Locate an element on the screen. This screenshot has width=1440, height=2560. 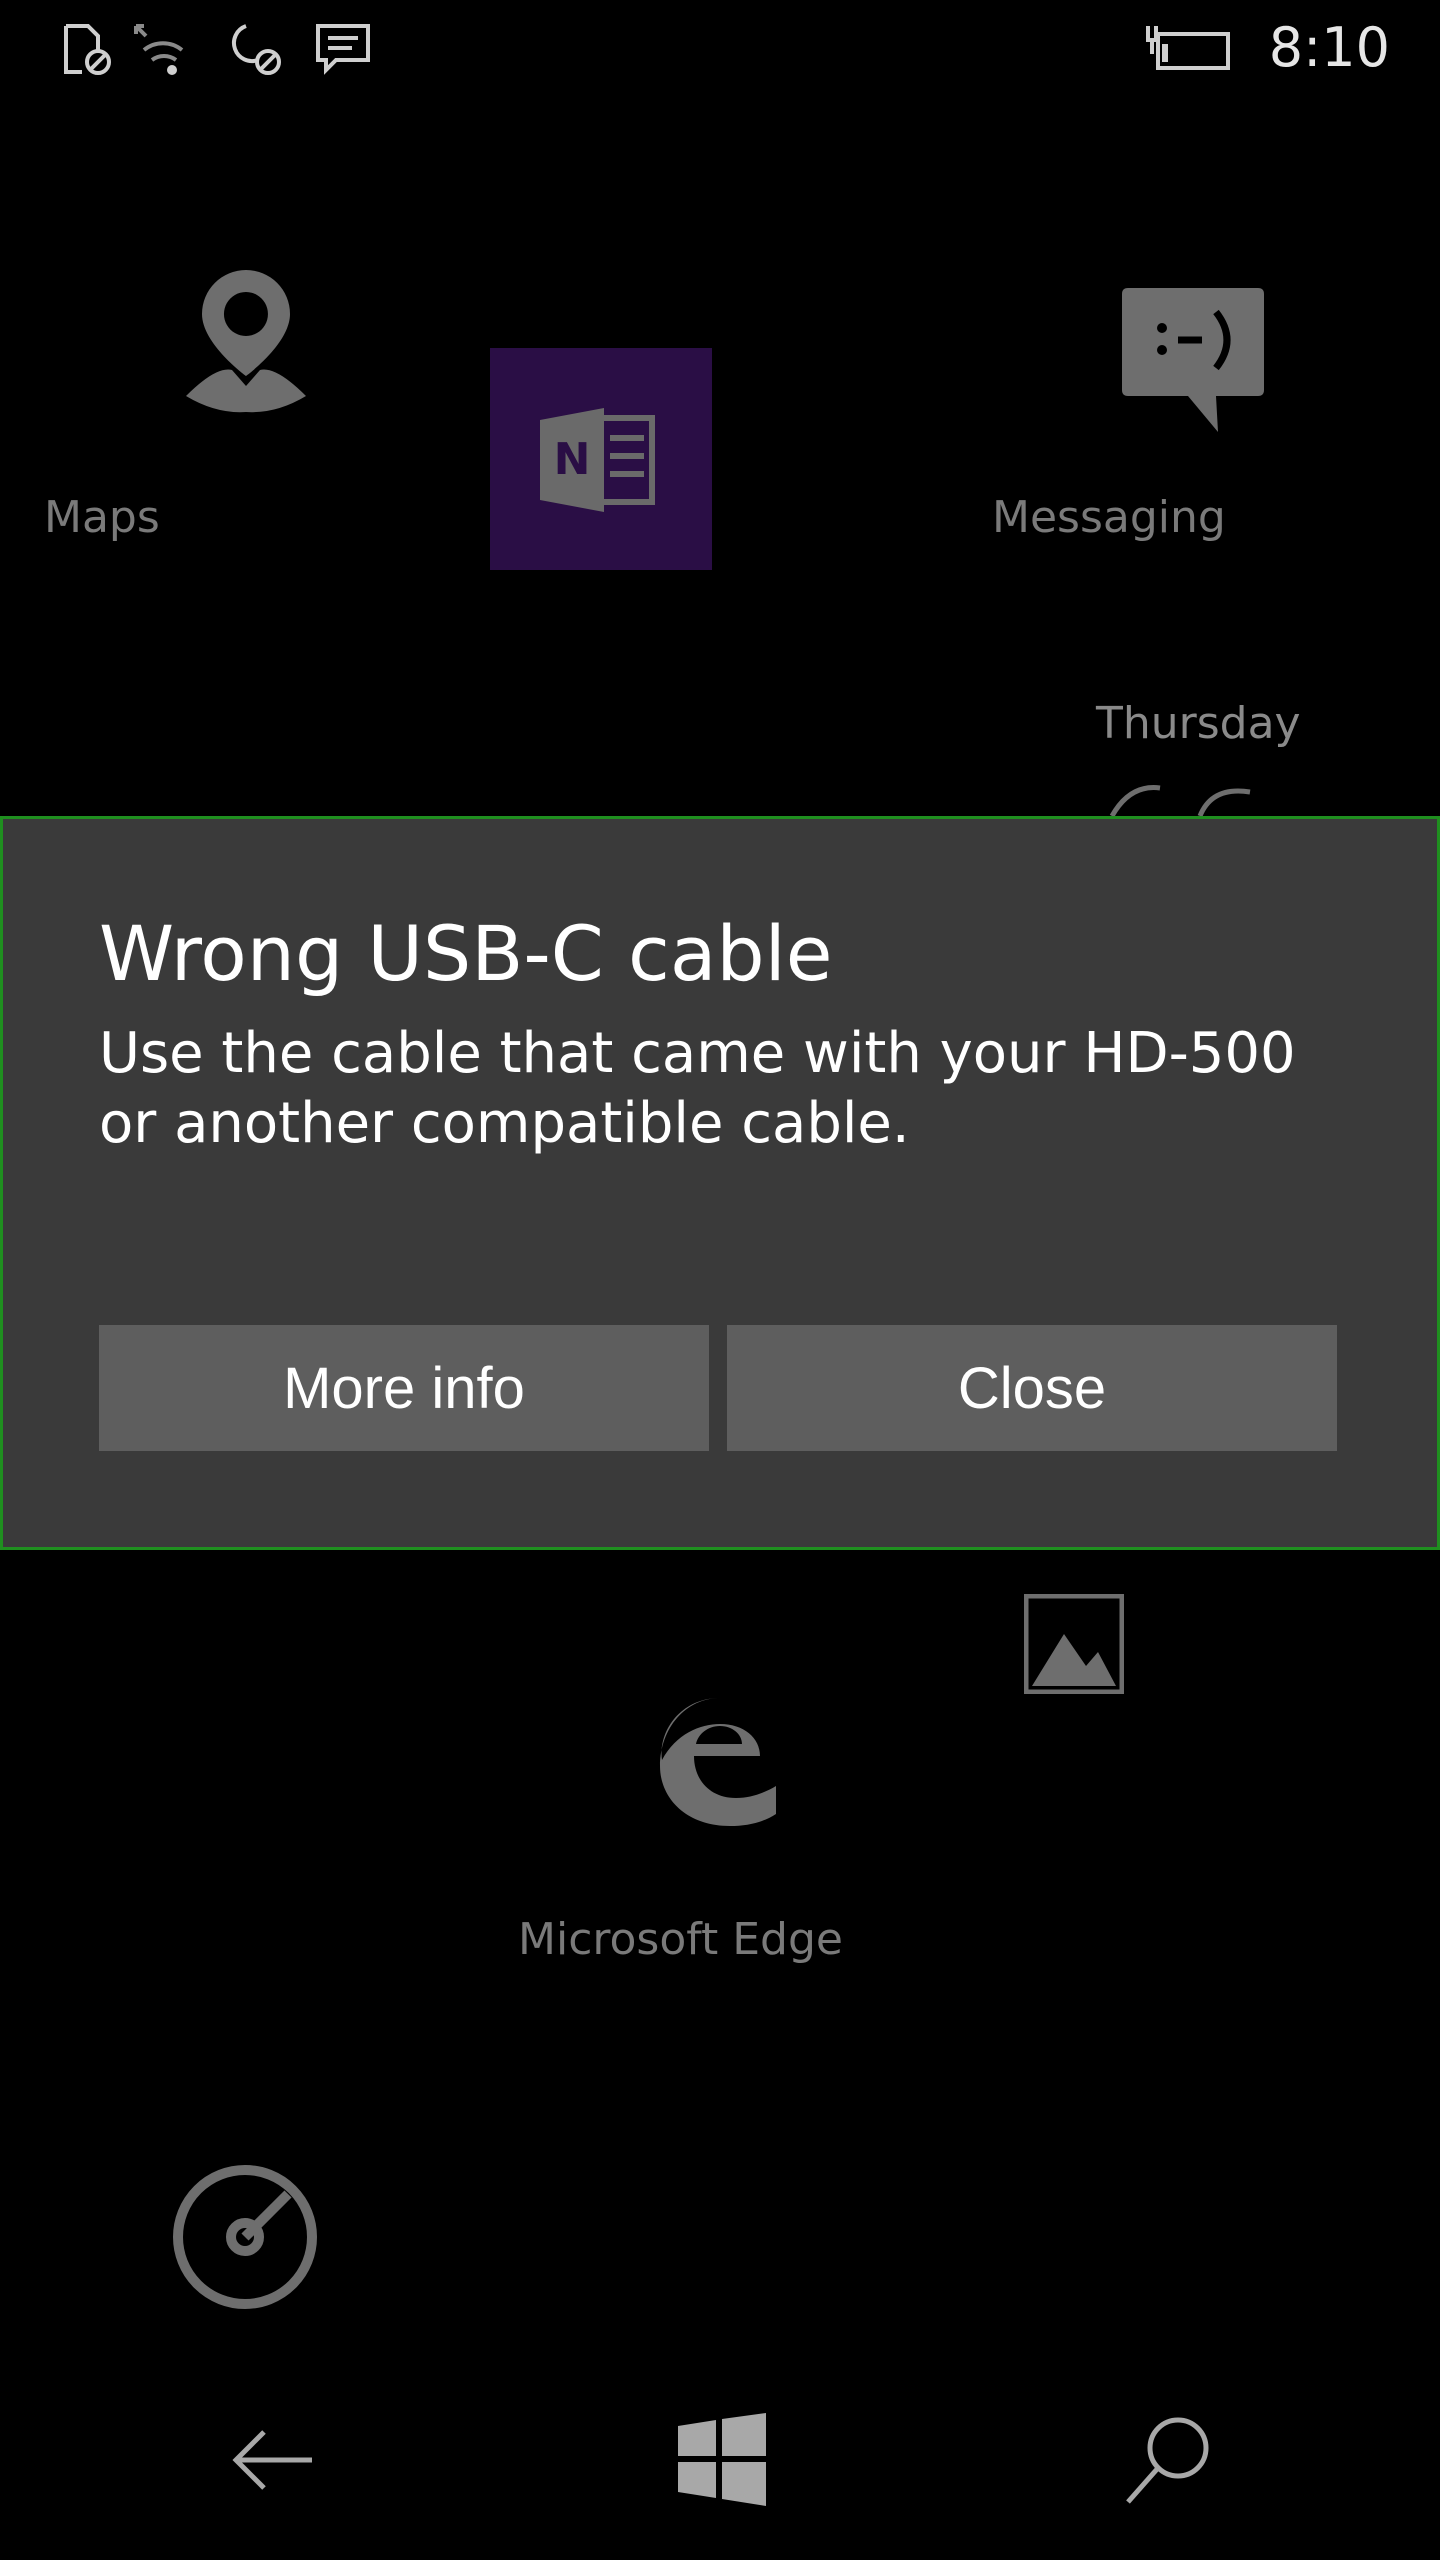
dialog-title: Wrong USB-C cable is located at coordinates (466, 953).